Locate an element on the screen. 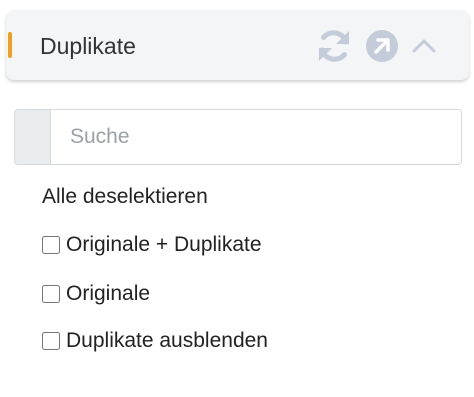 This screenshot has width=474, height=397. search-box is located at coordinates (238, 137).